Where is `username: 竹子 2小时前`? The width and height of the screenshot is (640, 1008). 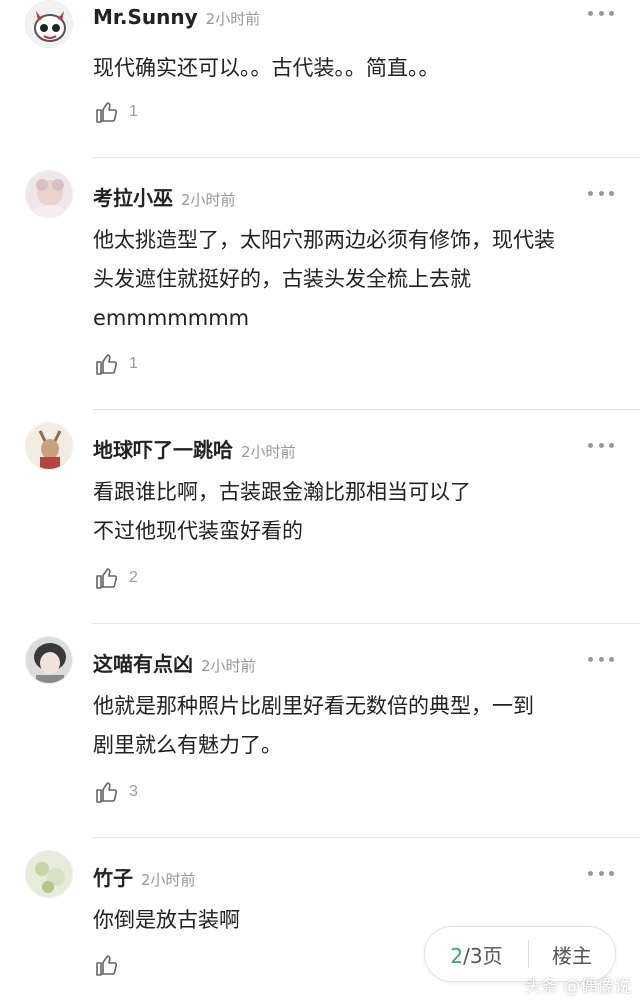
username: 竹子 2小时前 is located at coordinates (144, 876).